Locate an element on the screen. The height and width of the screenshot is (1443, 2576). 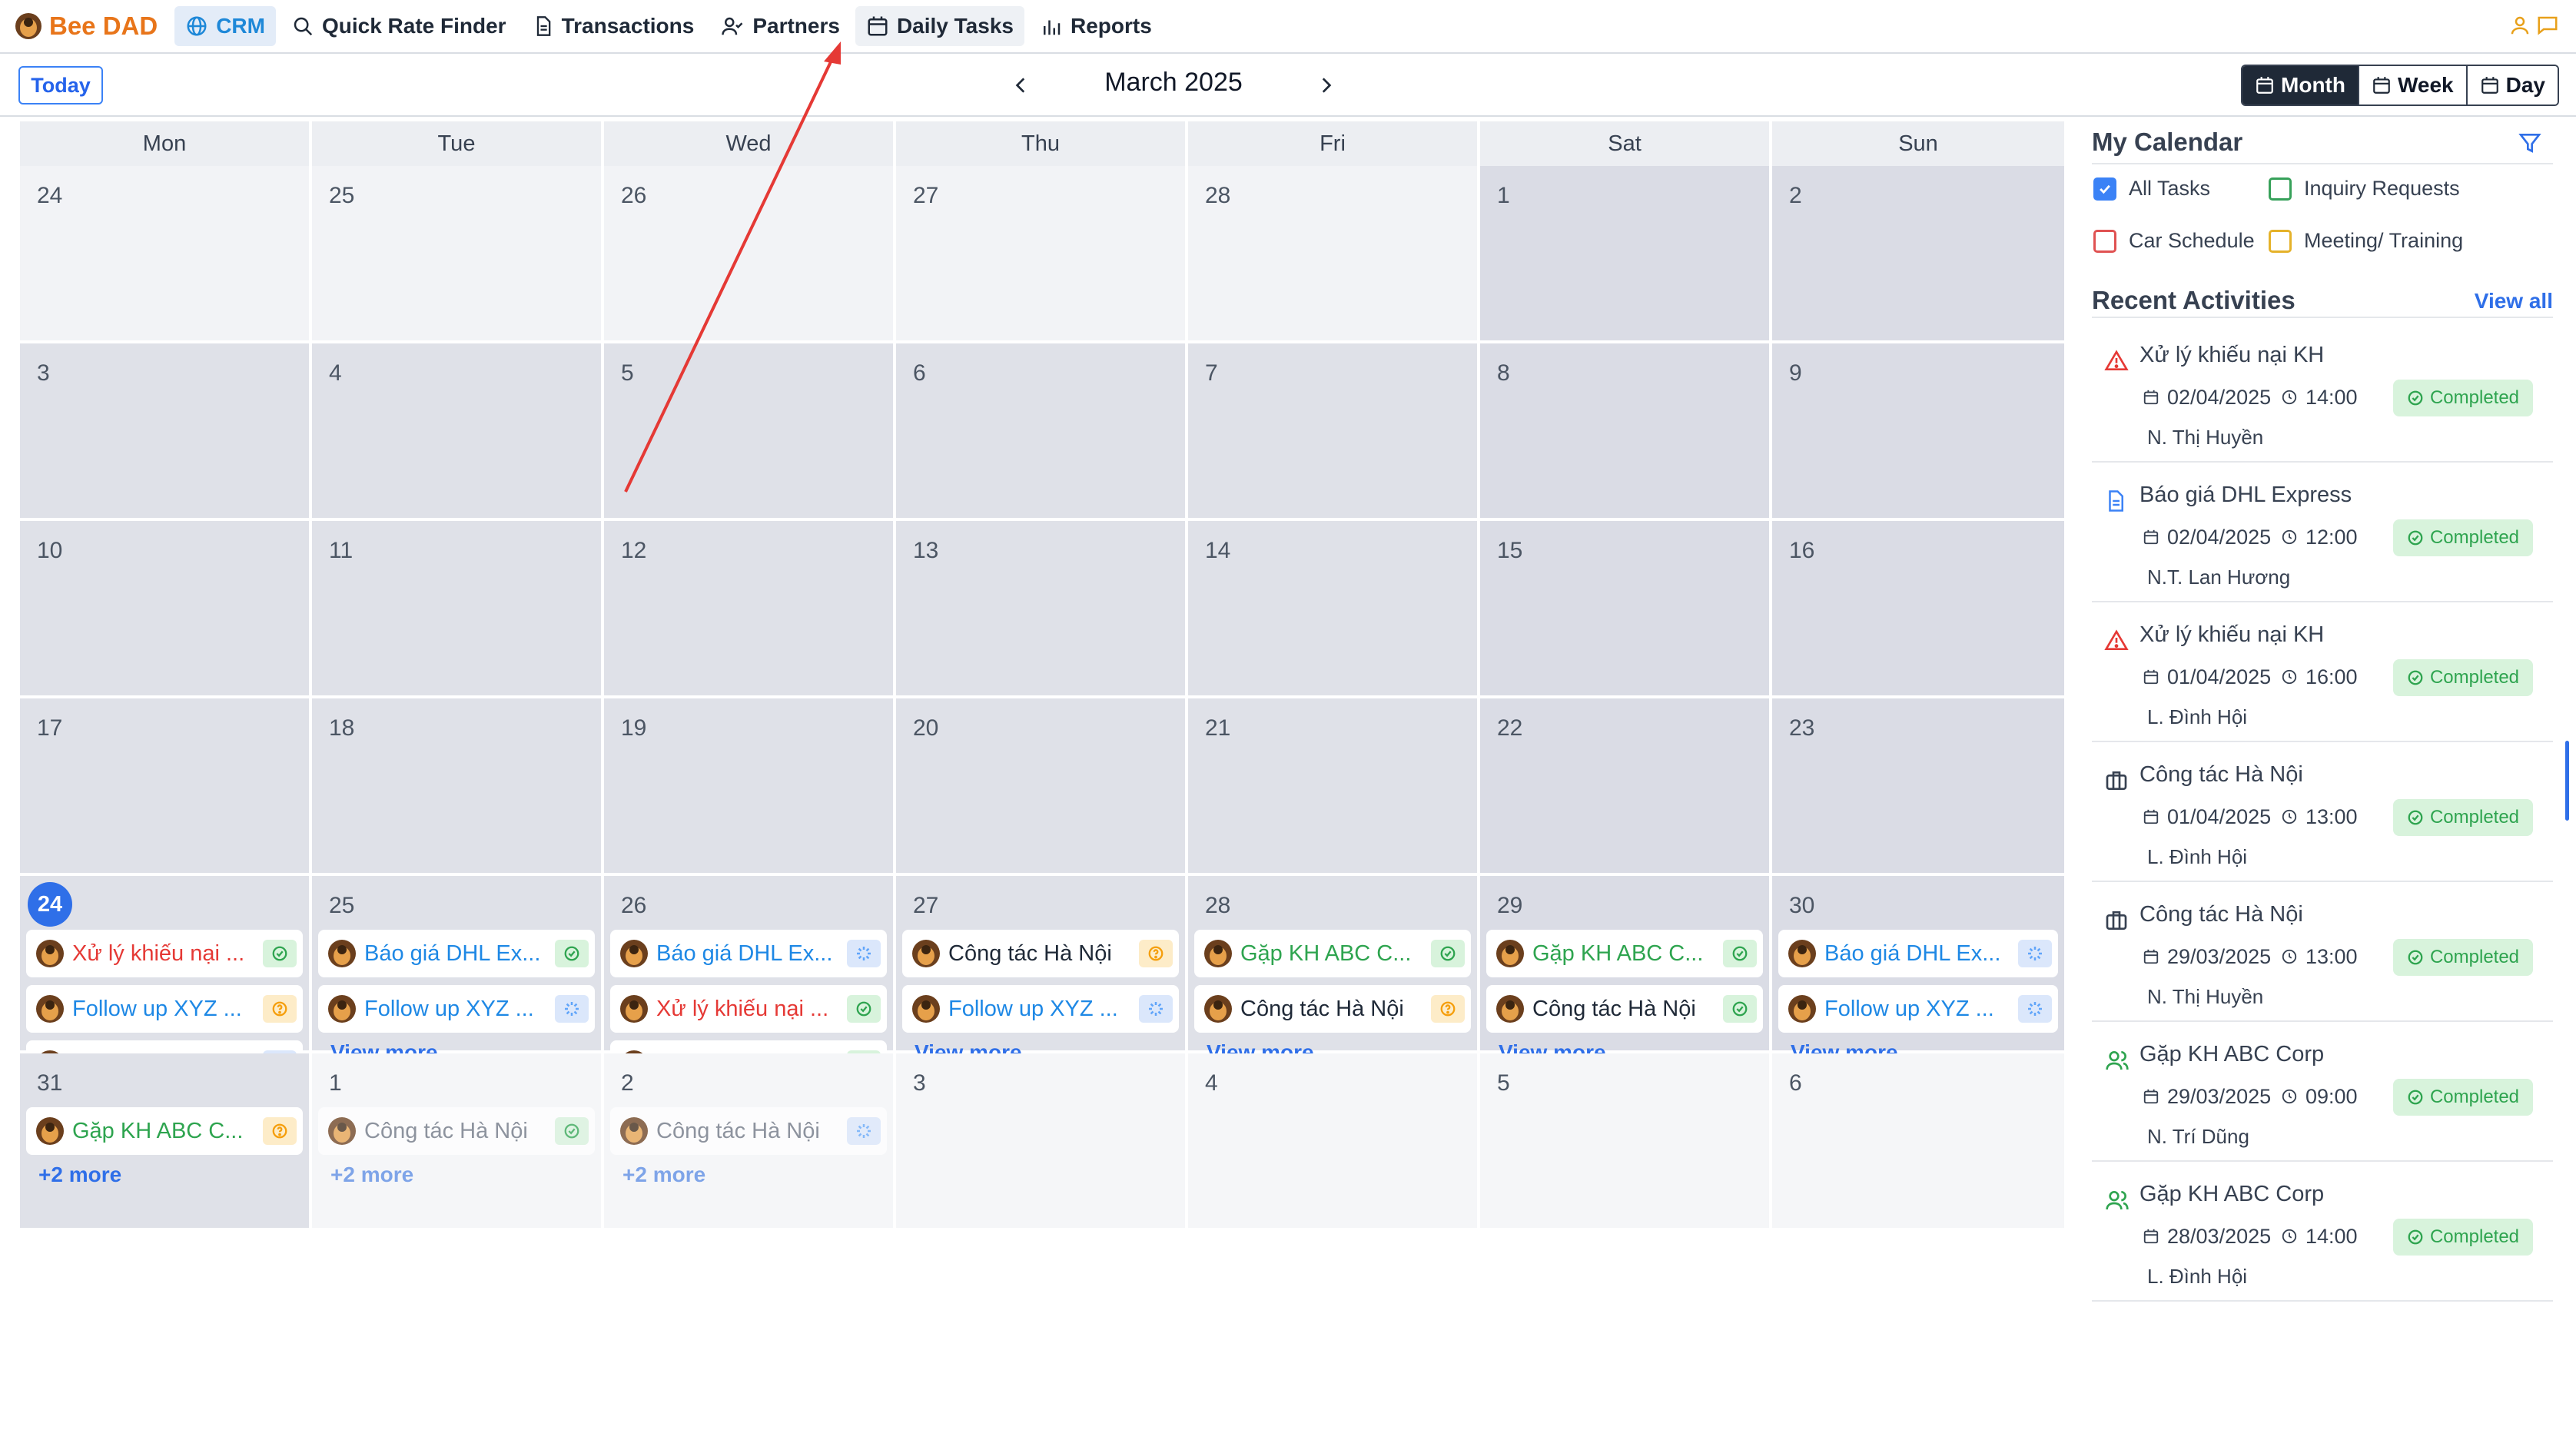
day-cell: 27 is located at coordinates (1042, 254).